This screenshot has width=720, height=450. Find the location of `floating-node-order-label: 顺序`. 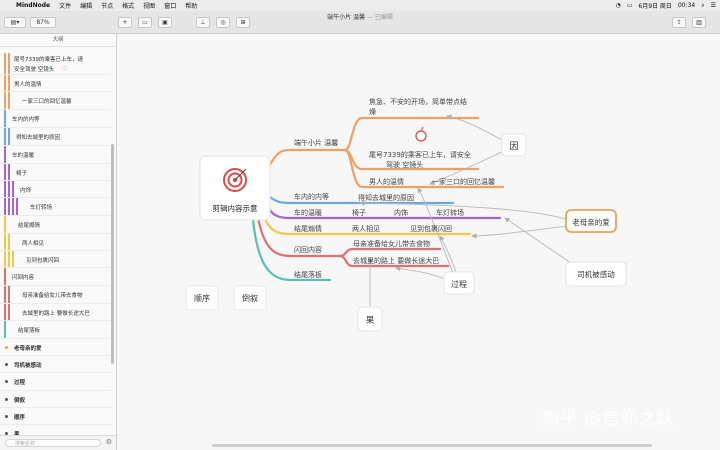

floating-node-order-label: 顺序 is located at coordinates (202, 298).